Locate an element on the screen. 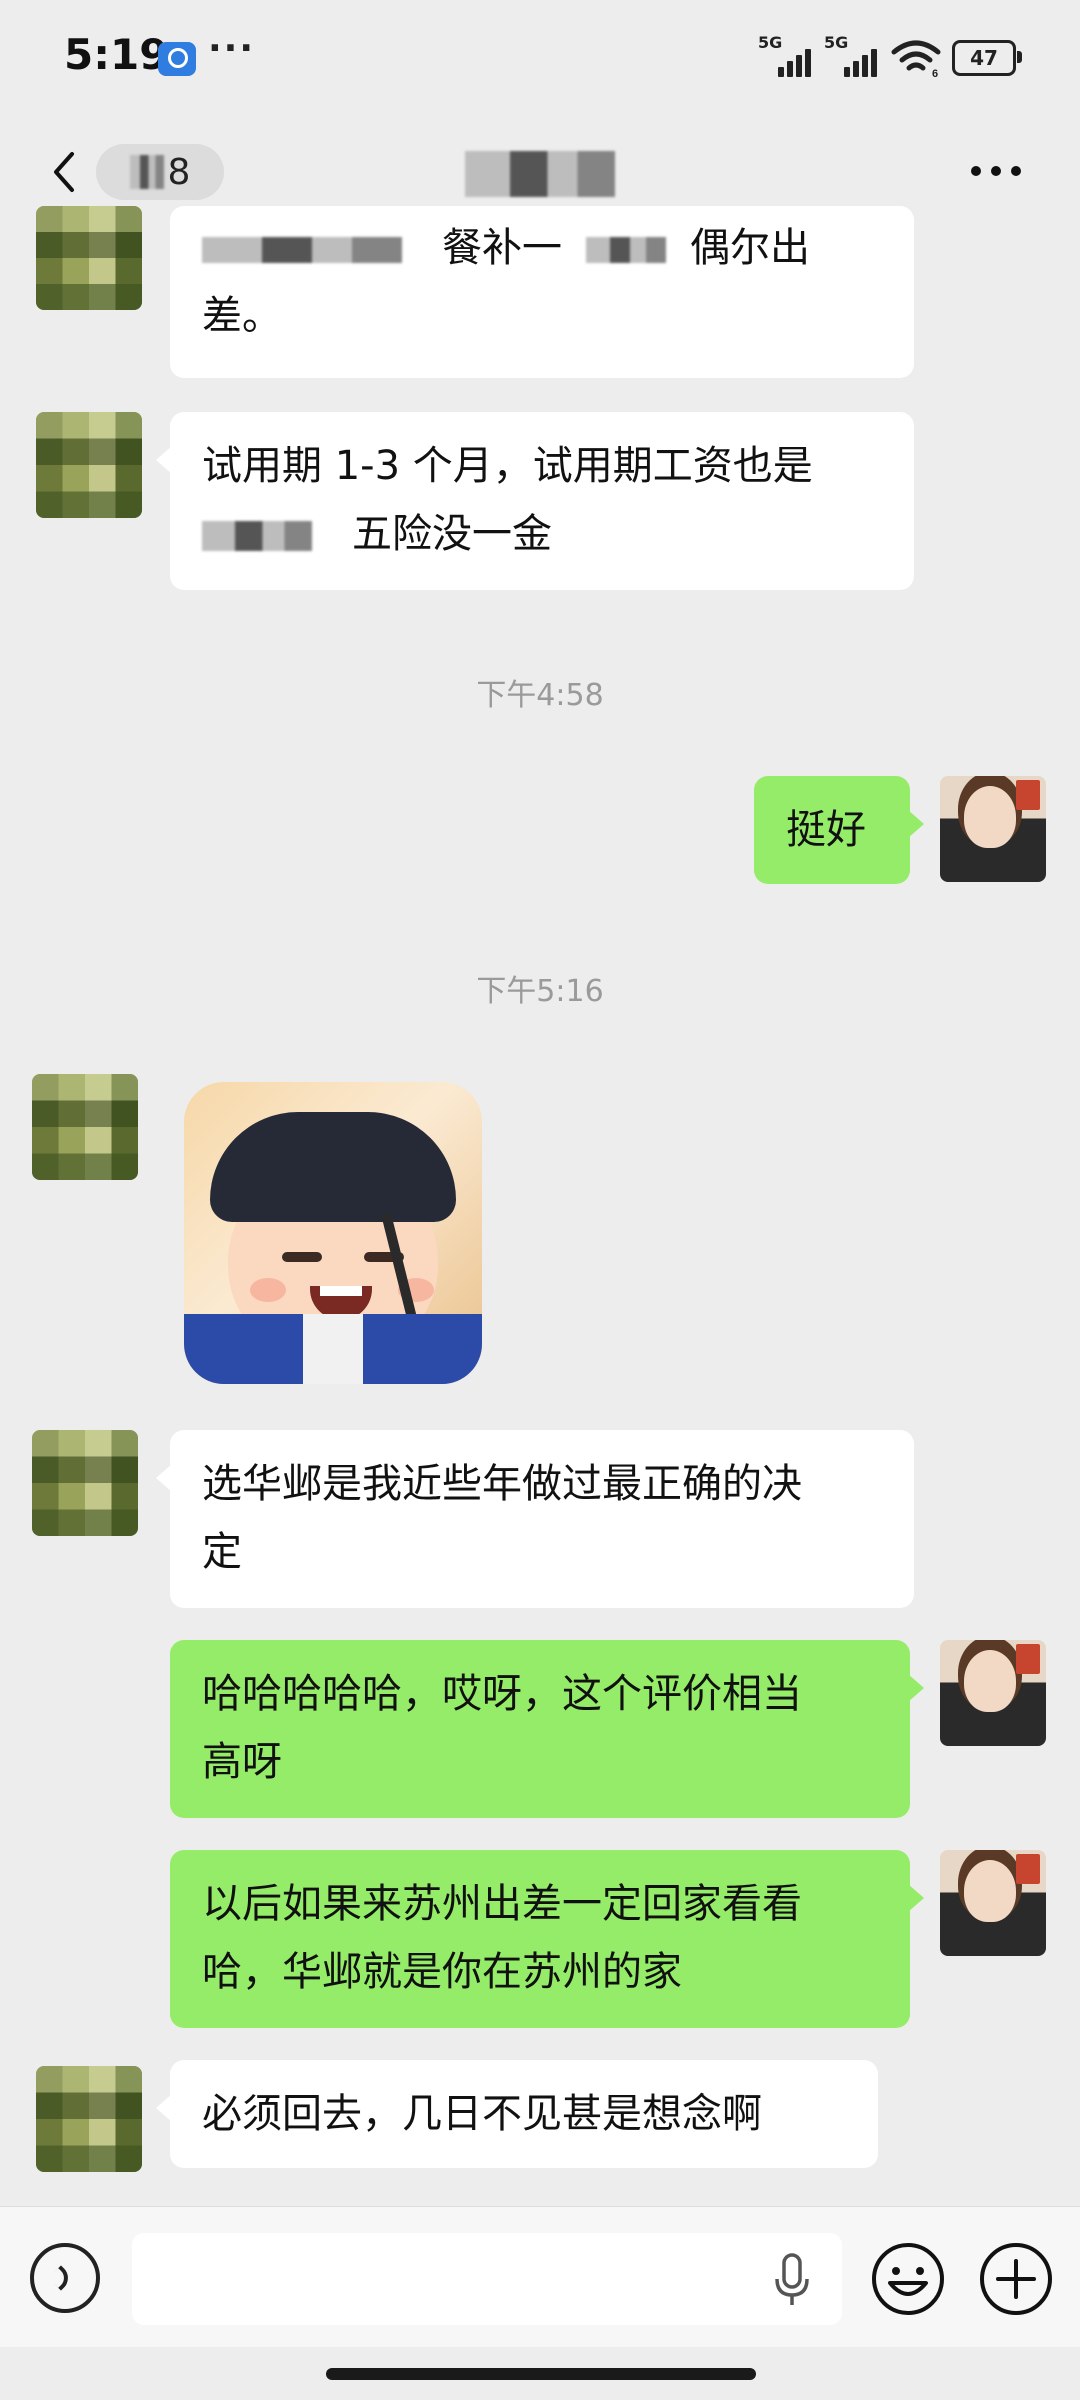 The height and width of the screenshot is (2400, 1080). emoji-icon is located at coordinates (908, 2279).